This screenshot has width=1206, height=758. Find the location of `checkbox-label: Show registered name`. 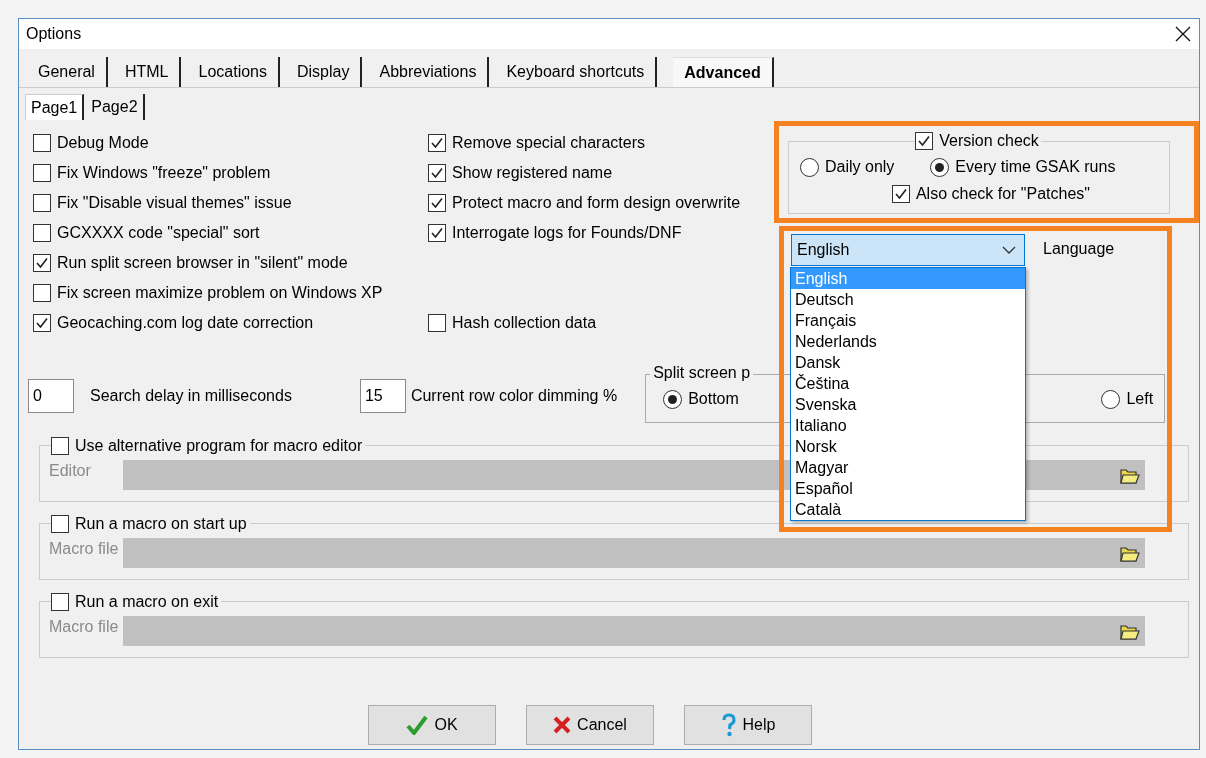

checkbox-label: Show registered name is located at coordinates (532, 173).